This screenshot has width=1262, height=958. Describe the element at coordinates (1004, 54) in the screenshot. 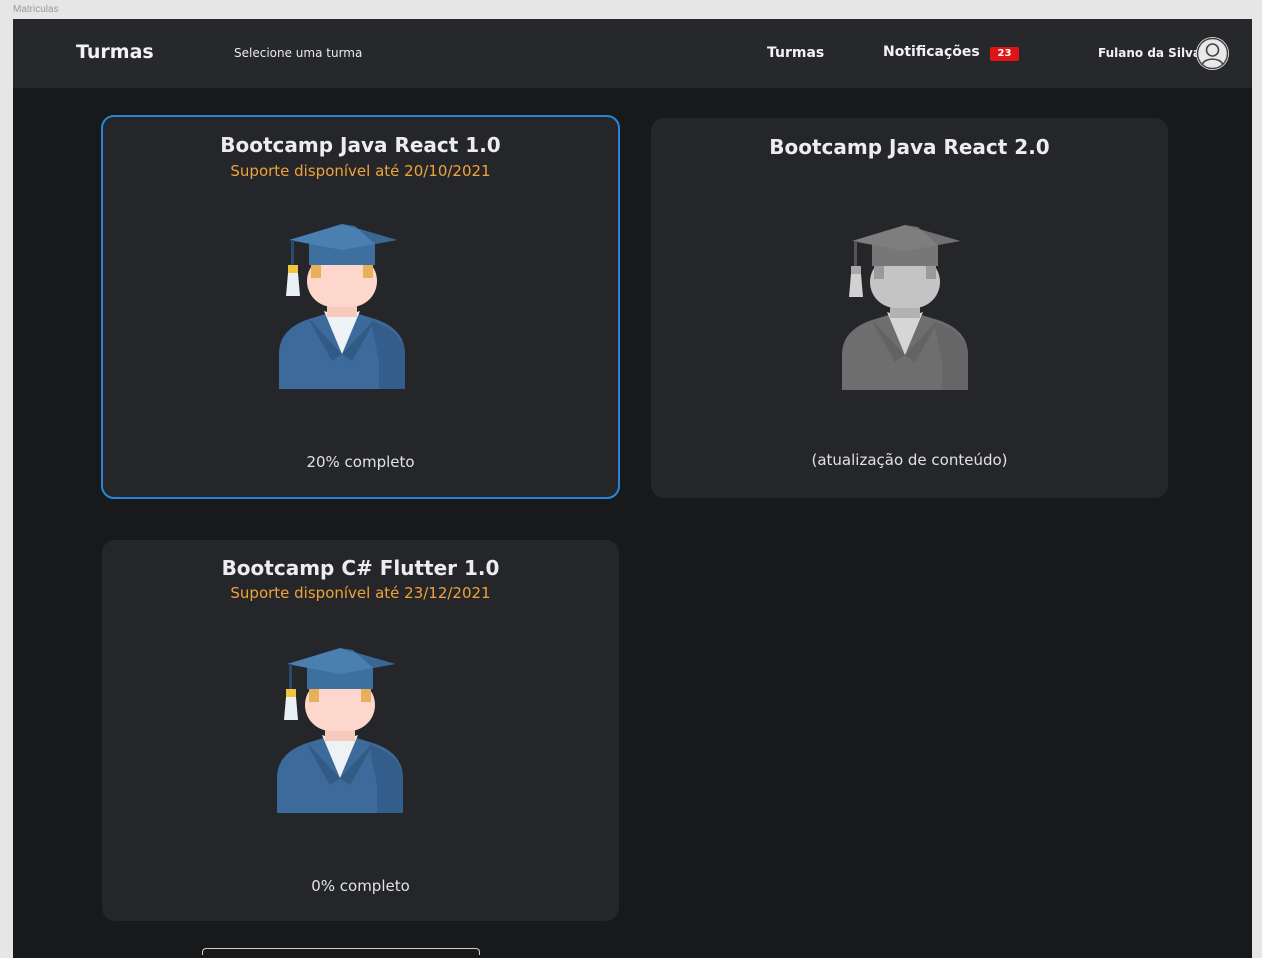

I see `notification-count-badge: 23` at that location.